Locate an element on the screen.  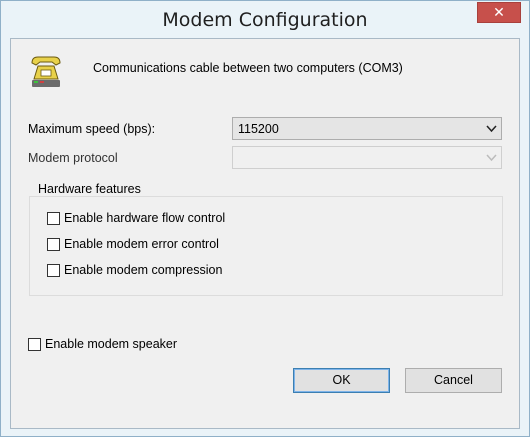
hardware-flow-control-checkbox: Enable hardware flow control is located at coordinates (136, 218).